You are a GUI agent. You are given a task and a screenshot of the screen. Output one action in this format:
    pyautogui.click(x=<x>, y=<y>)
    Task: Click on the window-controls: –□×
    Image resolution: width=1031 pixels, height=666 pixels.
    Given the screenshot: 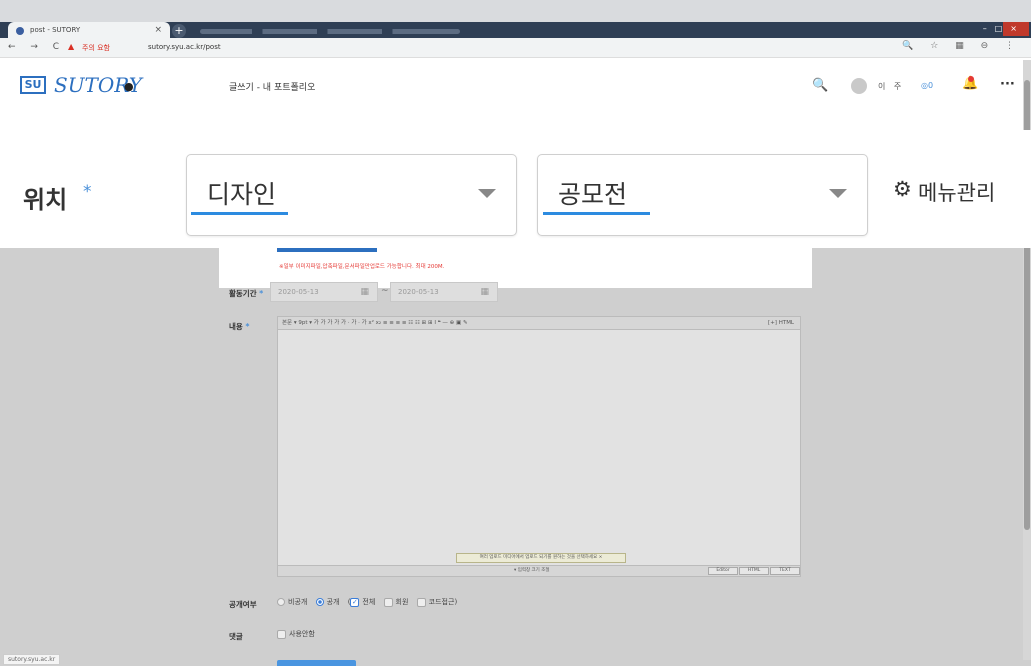 What is the action you would take?
    pyautogui.click(x=1004, y=28)
    